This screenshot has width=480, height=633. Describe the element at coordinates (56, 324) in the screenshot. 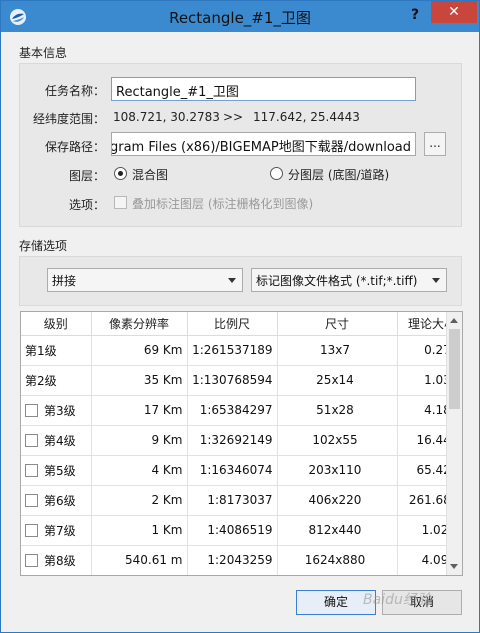

I see `column-header-level: 级别` at that location.